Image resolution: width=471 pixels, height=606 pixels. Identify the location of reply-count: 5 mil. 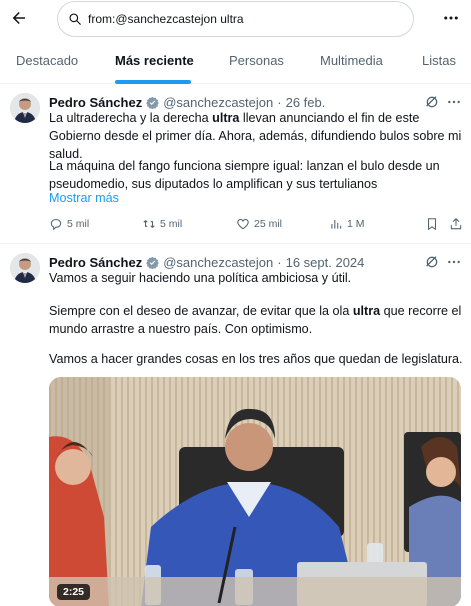
(78, 224).